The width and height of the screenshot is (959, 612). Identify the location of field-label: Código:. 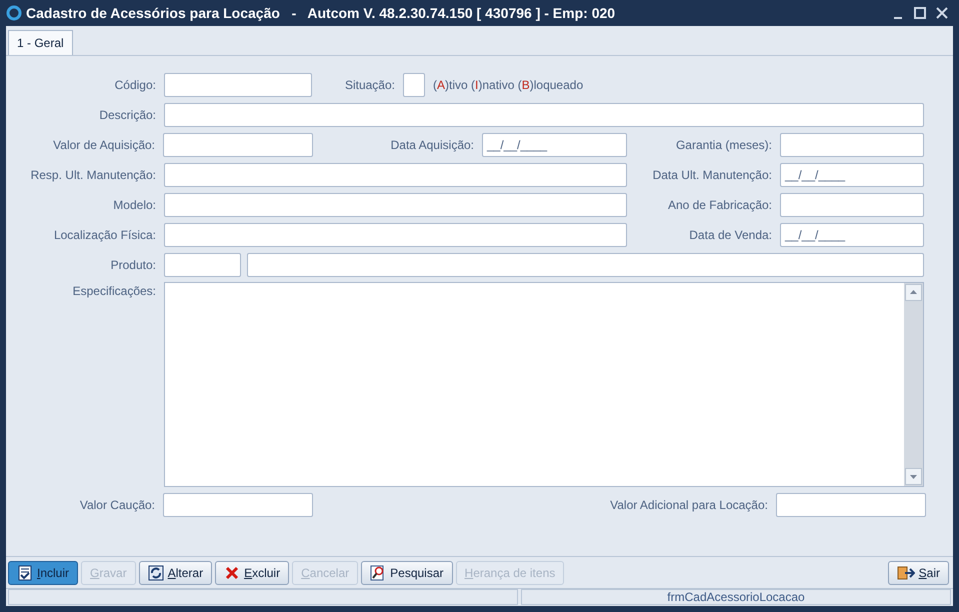
(135, 85).